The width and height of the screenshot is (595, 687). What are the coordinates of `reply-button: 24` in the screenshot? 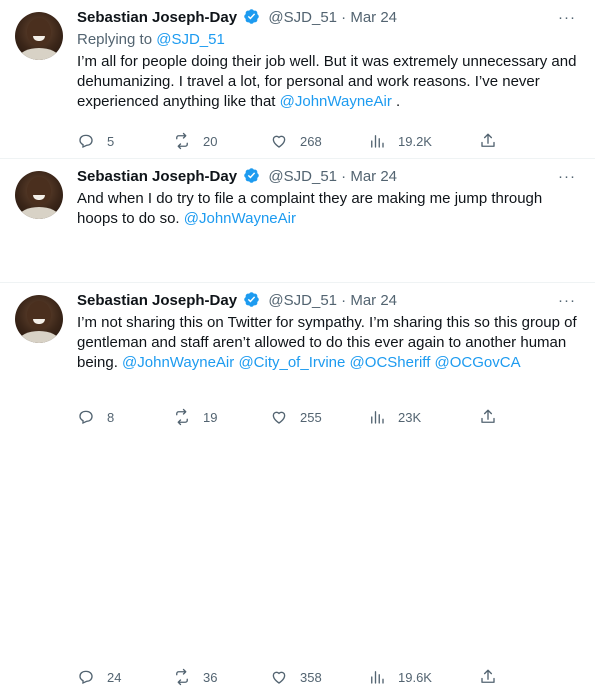 It's located at (99, 677).